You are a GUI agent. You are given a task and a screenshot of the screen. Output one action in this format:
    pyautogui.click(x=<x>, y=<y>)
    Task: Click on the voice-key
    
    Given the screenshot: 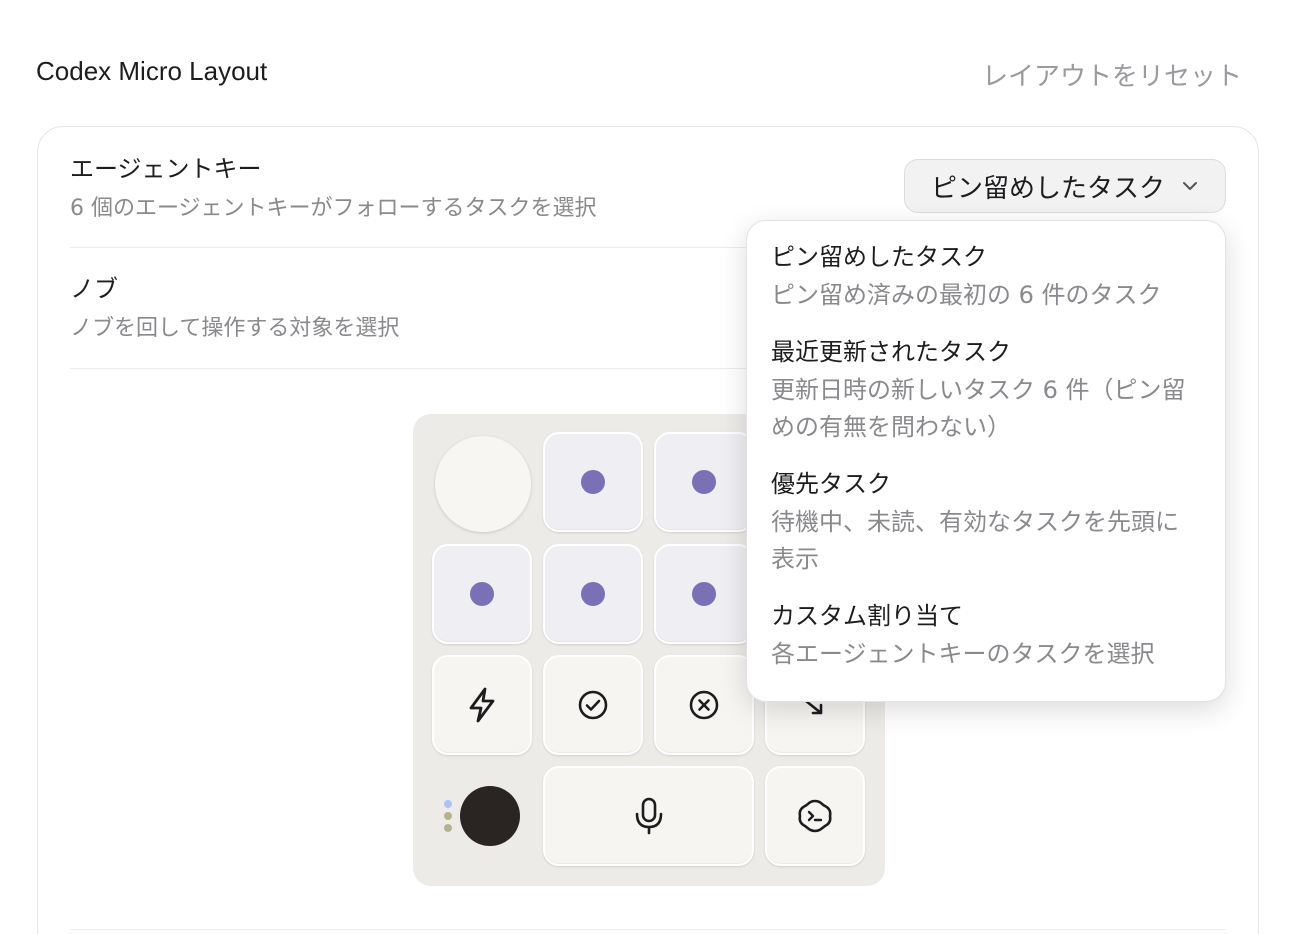 What is the action you would take?
    pyautogui.click(x=648, y=816)
    